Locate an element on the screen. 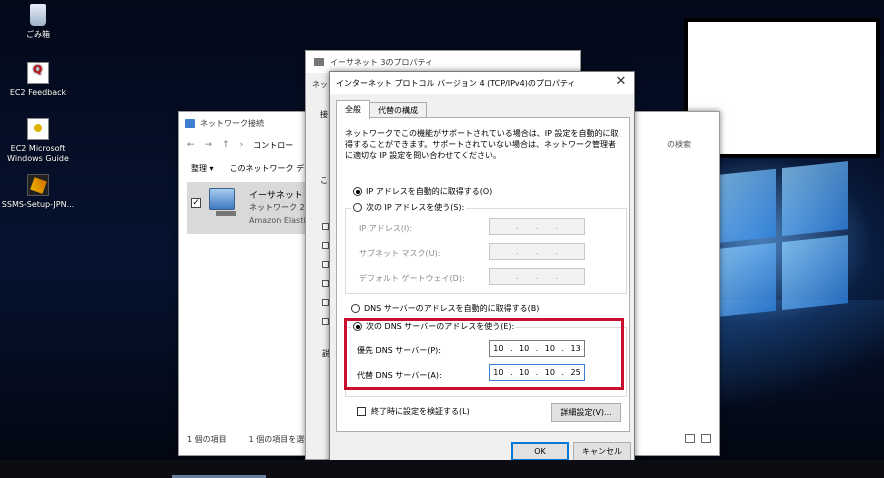  desktop-icon-ec2-feedback: EC2 Feedback is located at coordinates (38, 80).